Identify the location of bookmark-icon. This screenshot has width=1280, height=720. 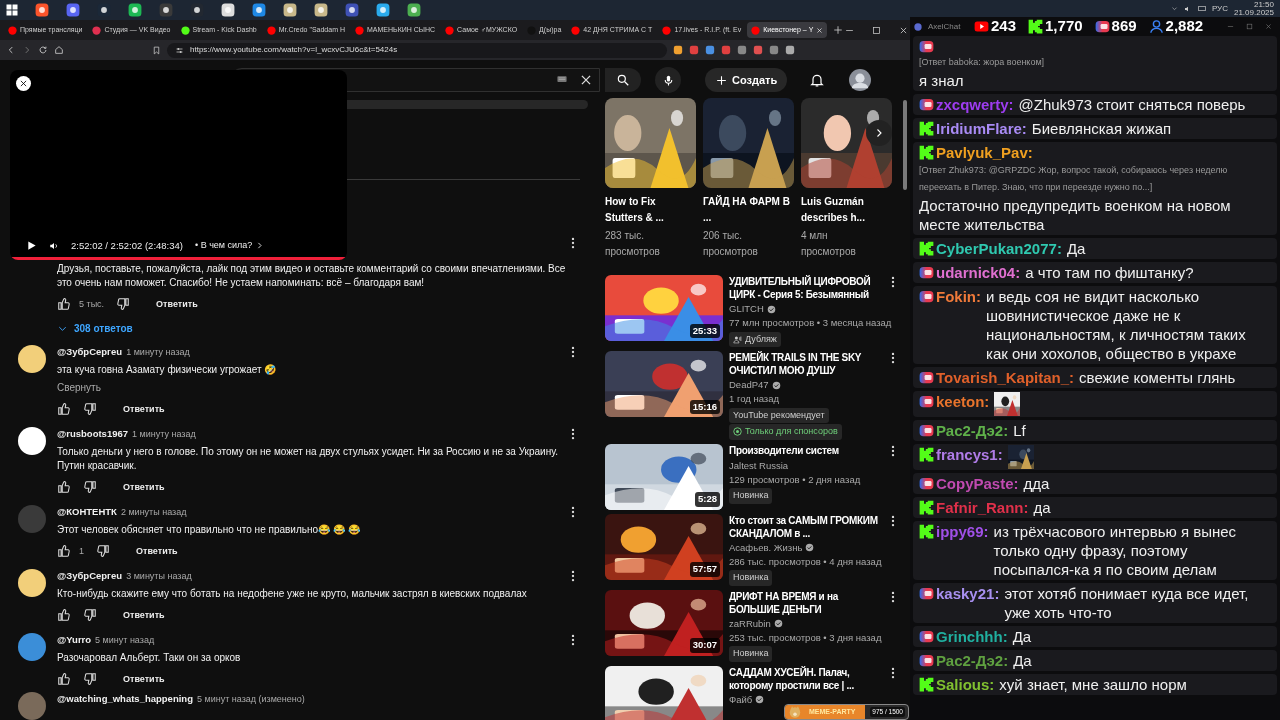
(156, 50).